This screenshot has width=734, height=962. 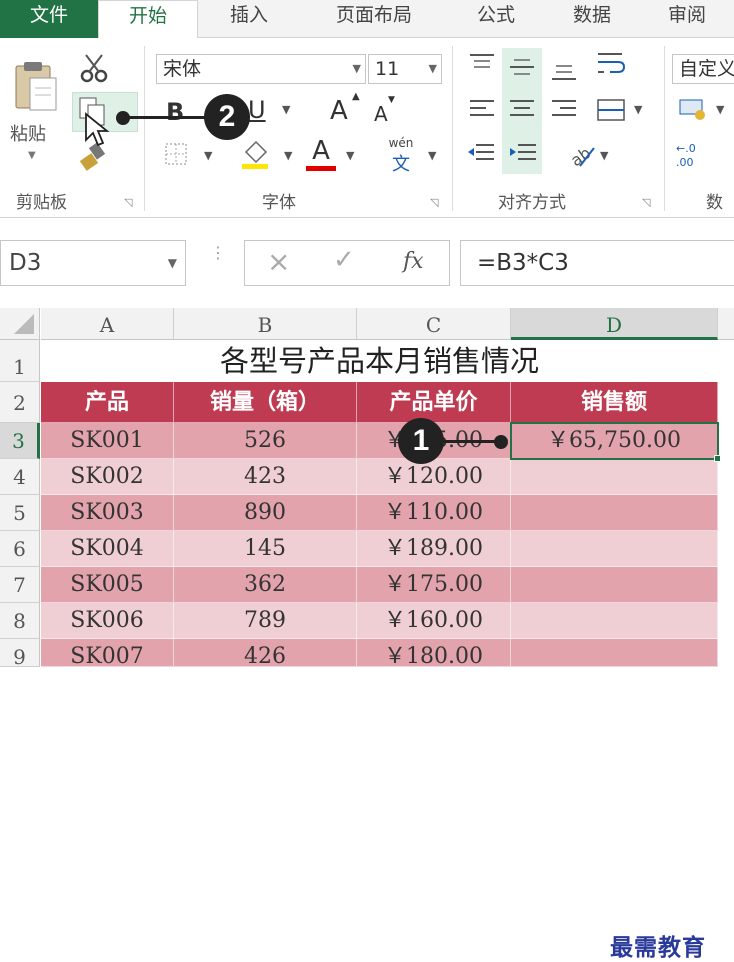 What do you see at coordinates (434, 402) in the screenshot?
I see `header-cell-unit-price: 产品单价` at bounding box center [434, 402].